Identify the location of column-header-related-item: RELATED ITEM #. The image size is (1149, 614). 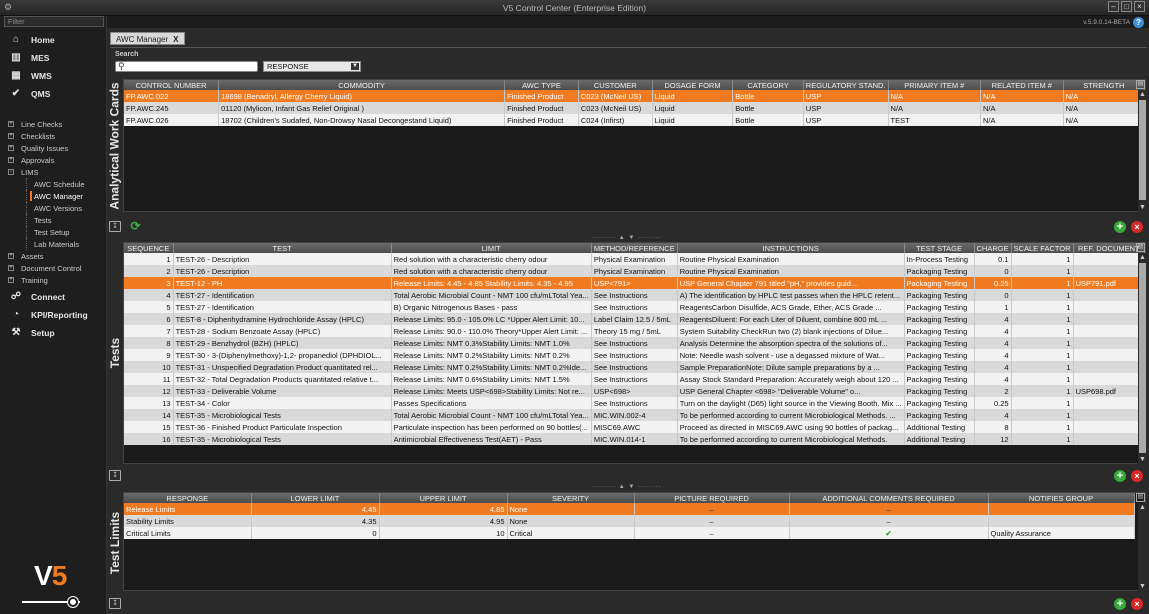
(1022, 85).